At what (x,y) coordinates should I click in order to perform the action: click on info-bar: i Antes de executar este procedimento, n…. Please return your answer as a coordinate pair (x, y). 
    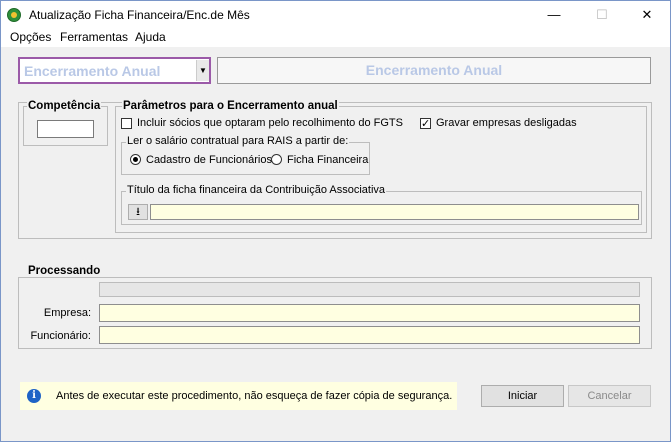
    Looking at the image, I should click on (238, 396).